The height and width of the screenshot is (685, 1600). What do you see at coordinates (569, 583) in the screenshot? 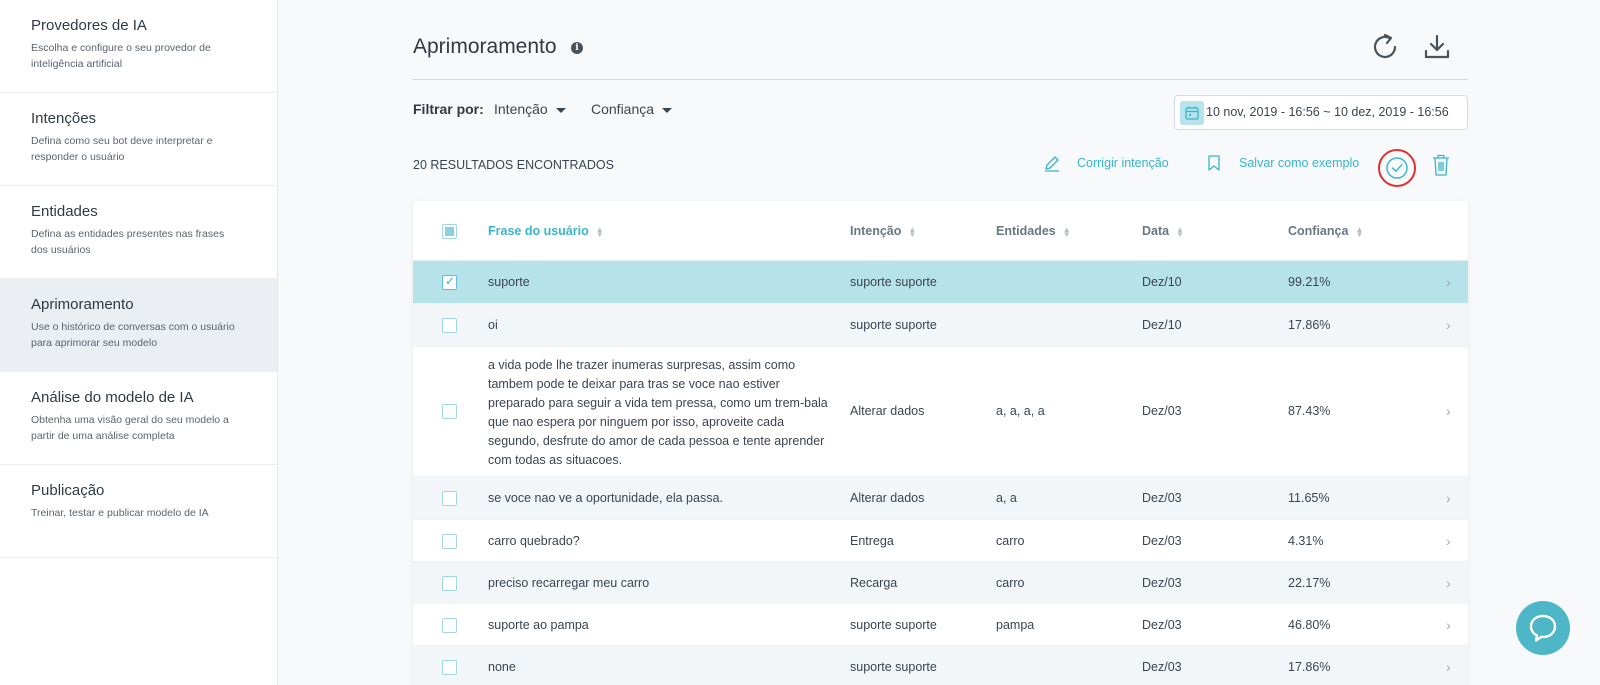
I see `row-phrase: preciso recarregar meu carro` at bounding box center [569, 583].